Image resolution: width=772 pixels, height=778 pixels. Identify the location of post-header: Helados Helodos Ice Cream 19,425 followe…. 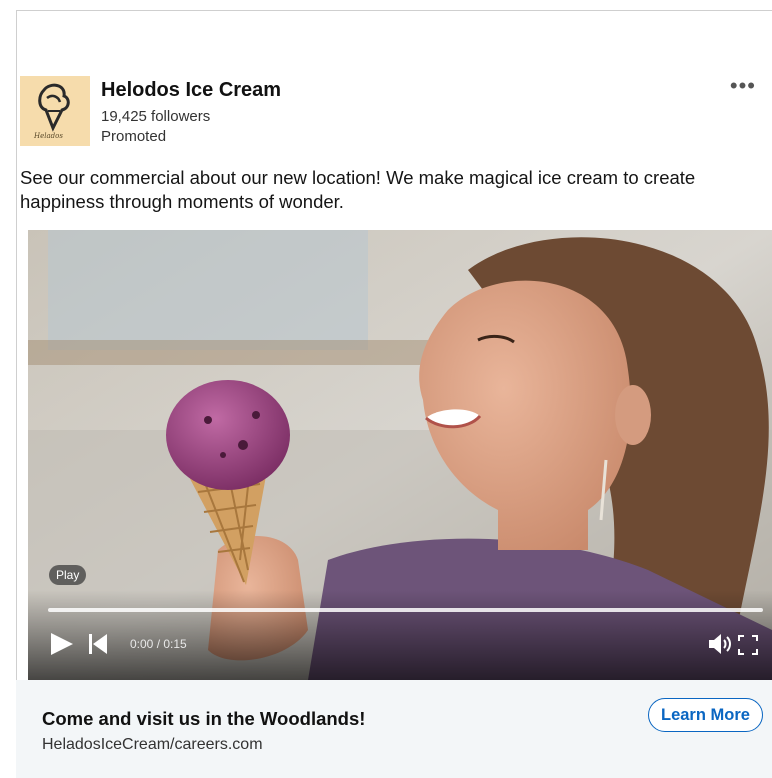
(387, 114).